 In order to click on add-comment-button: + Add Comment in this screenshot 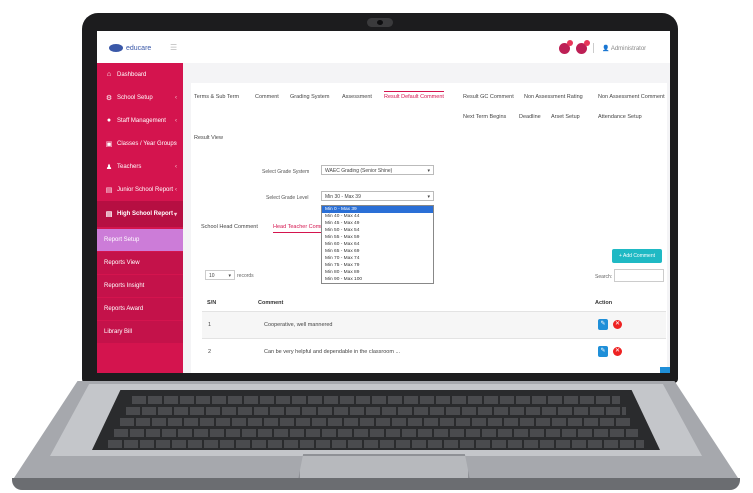, I will do `click(637, 256)`.